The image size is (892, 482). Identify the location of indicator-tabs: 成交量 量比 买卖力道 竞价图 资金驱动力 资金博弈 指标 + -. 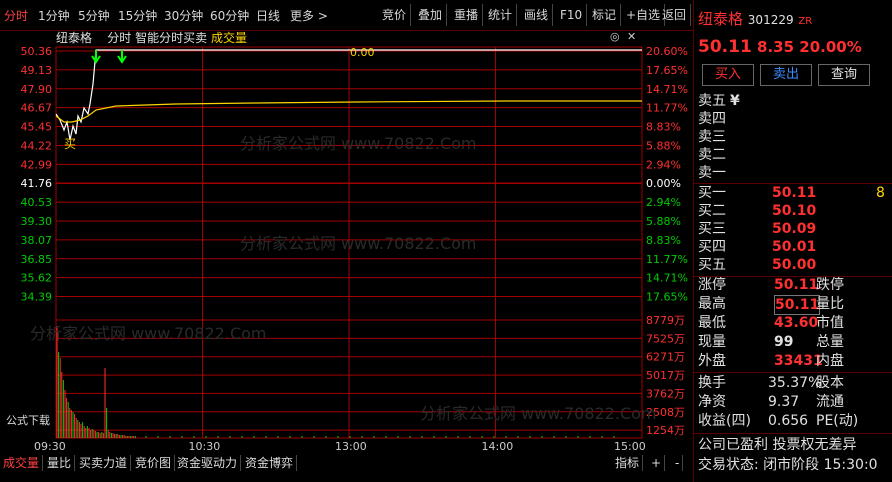
(346, 468).